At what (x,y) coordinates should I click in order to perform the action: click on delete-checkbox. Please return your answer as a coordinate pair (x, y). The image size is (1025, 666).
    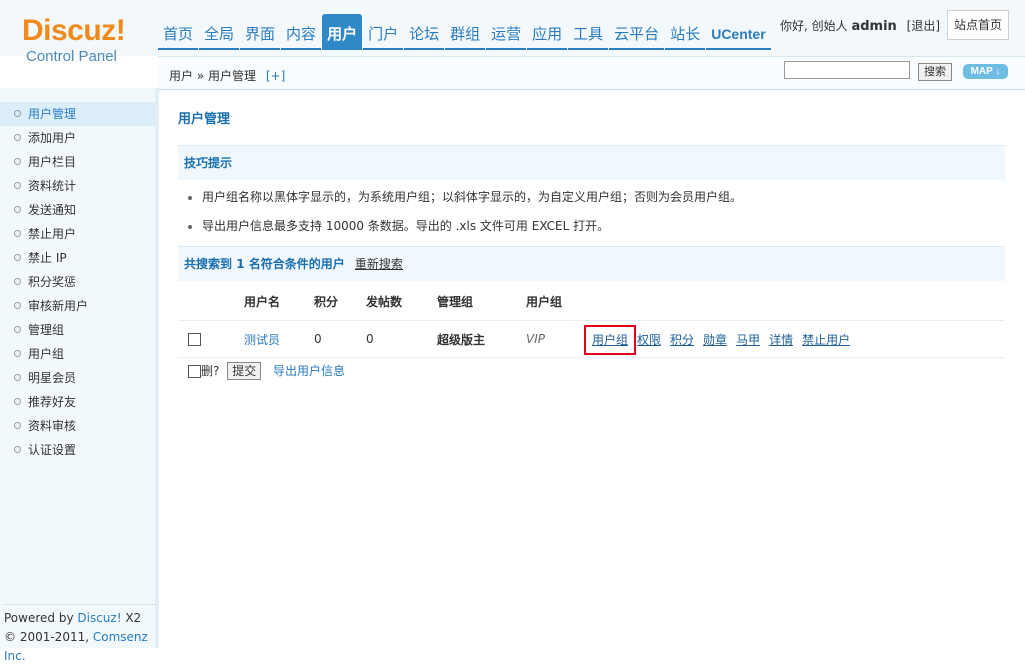
    Looking at the image, I should click on (194, 371).